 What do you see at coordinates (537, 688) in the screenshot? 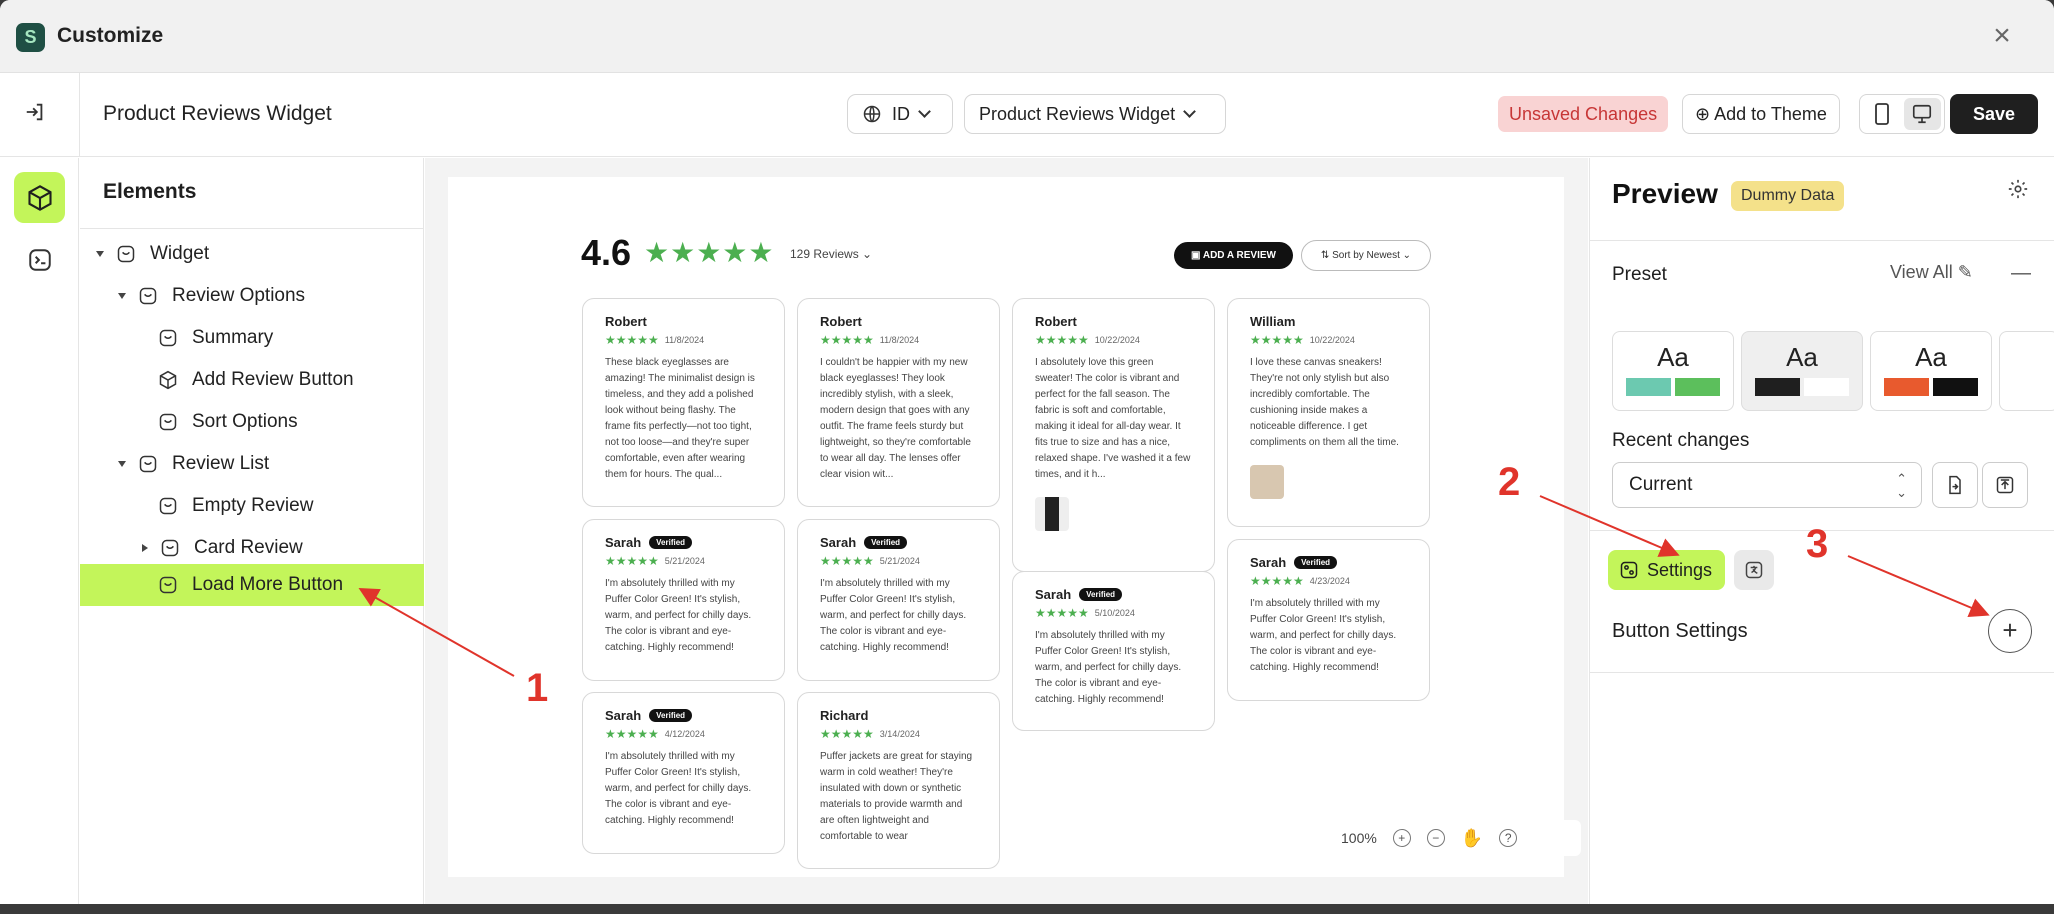
I see `annotation-1: 1` at bounding box center [537, 688].